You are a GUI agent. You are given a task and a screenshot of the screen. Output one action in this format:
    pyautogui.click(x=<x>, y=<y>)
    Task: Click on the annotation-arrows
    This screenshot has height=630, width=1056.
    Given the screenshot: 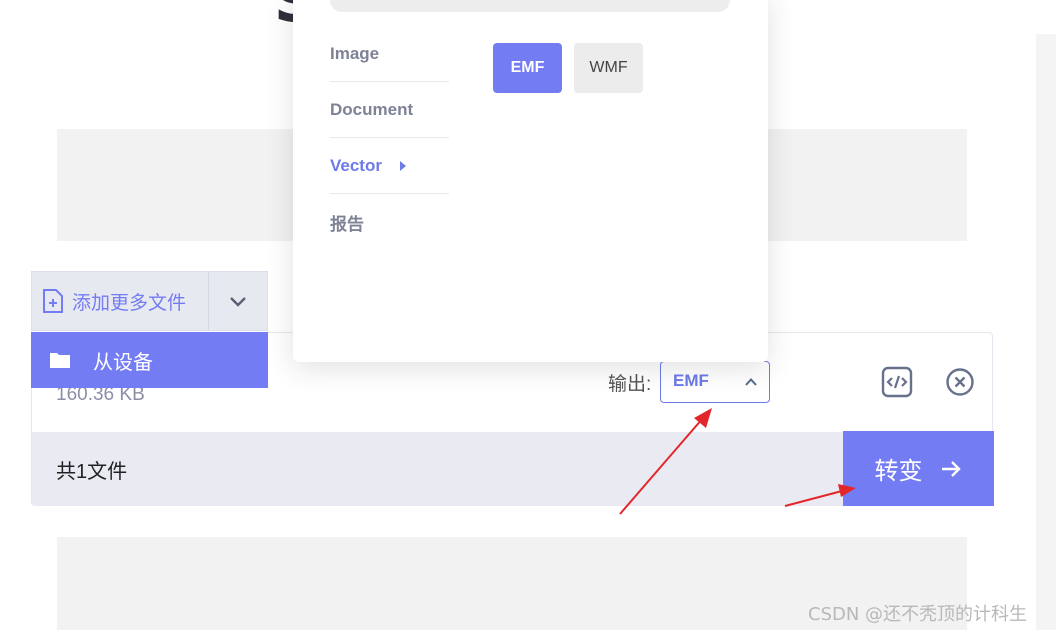 What is the action you would take?
    pyautogui.click(x=737, y=461)
    